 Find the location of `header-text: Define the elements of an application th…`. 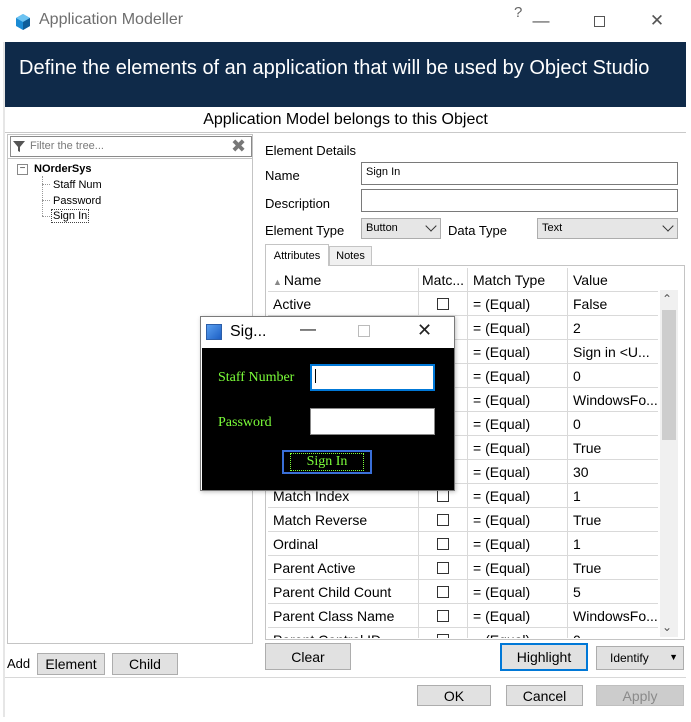

header-text: Define the elements of an application th… is located at coordinates (334, 68).